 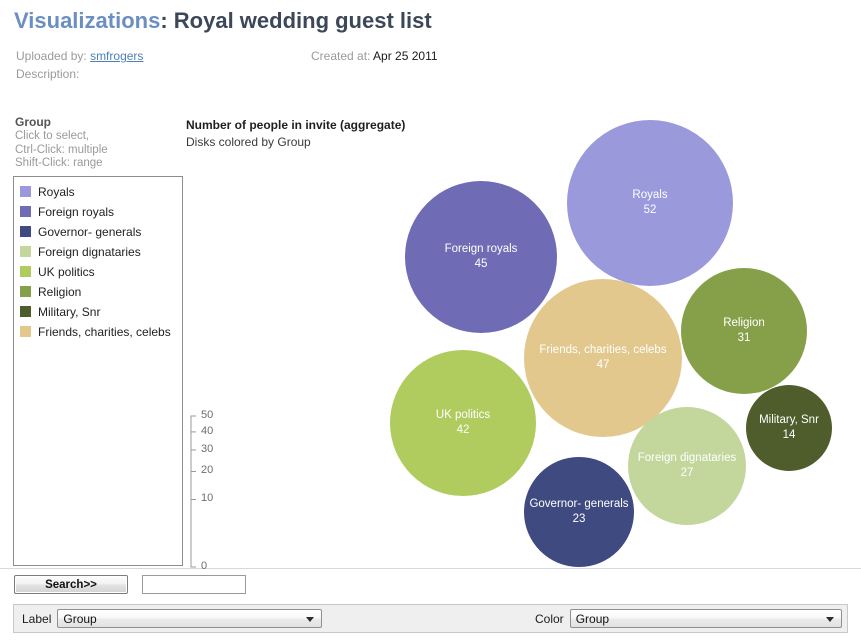 What do you see at coordinates (190, 618) in the screenshot?
I see `label-select: Group` at bounding box center [190, 618].